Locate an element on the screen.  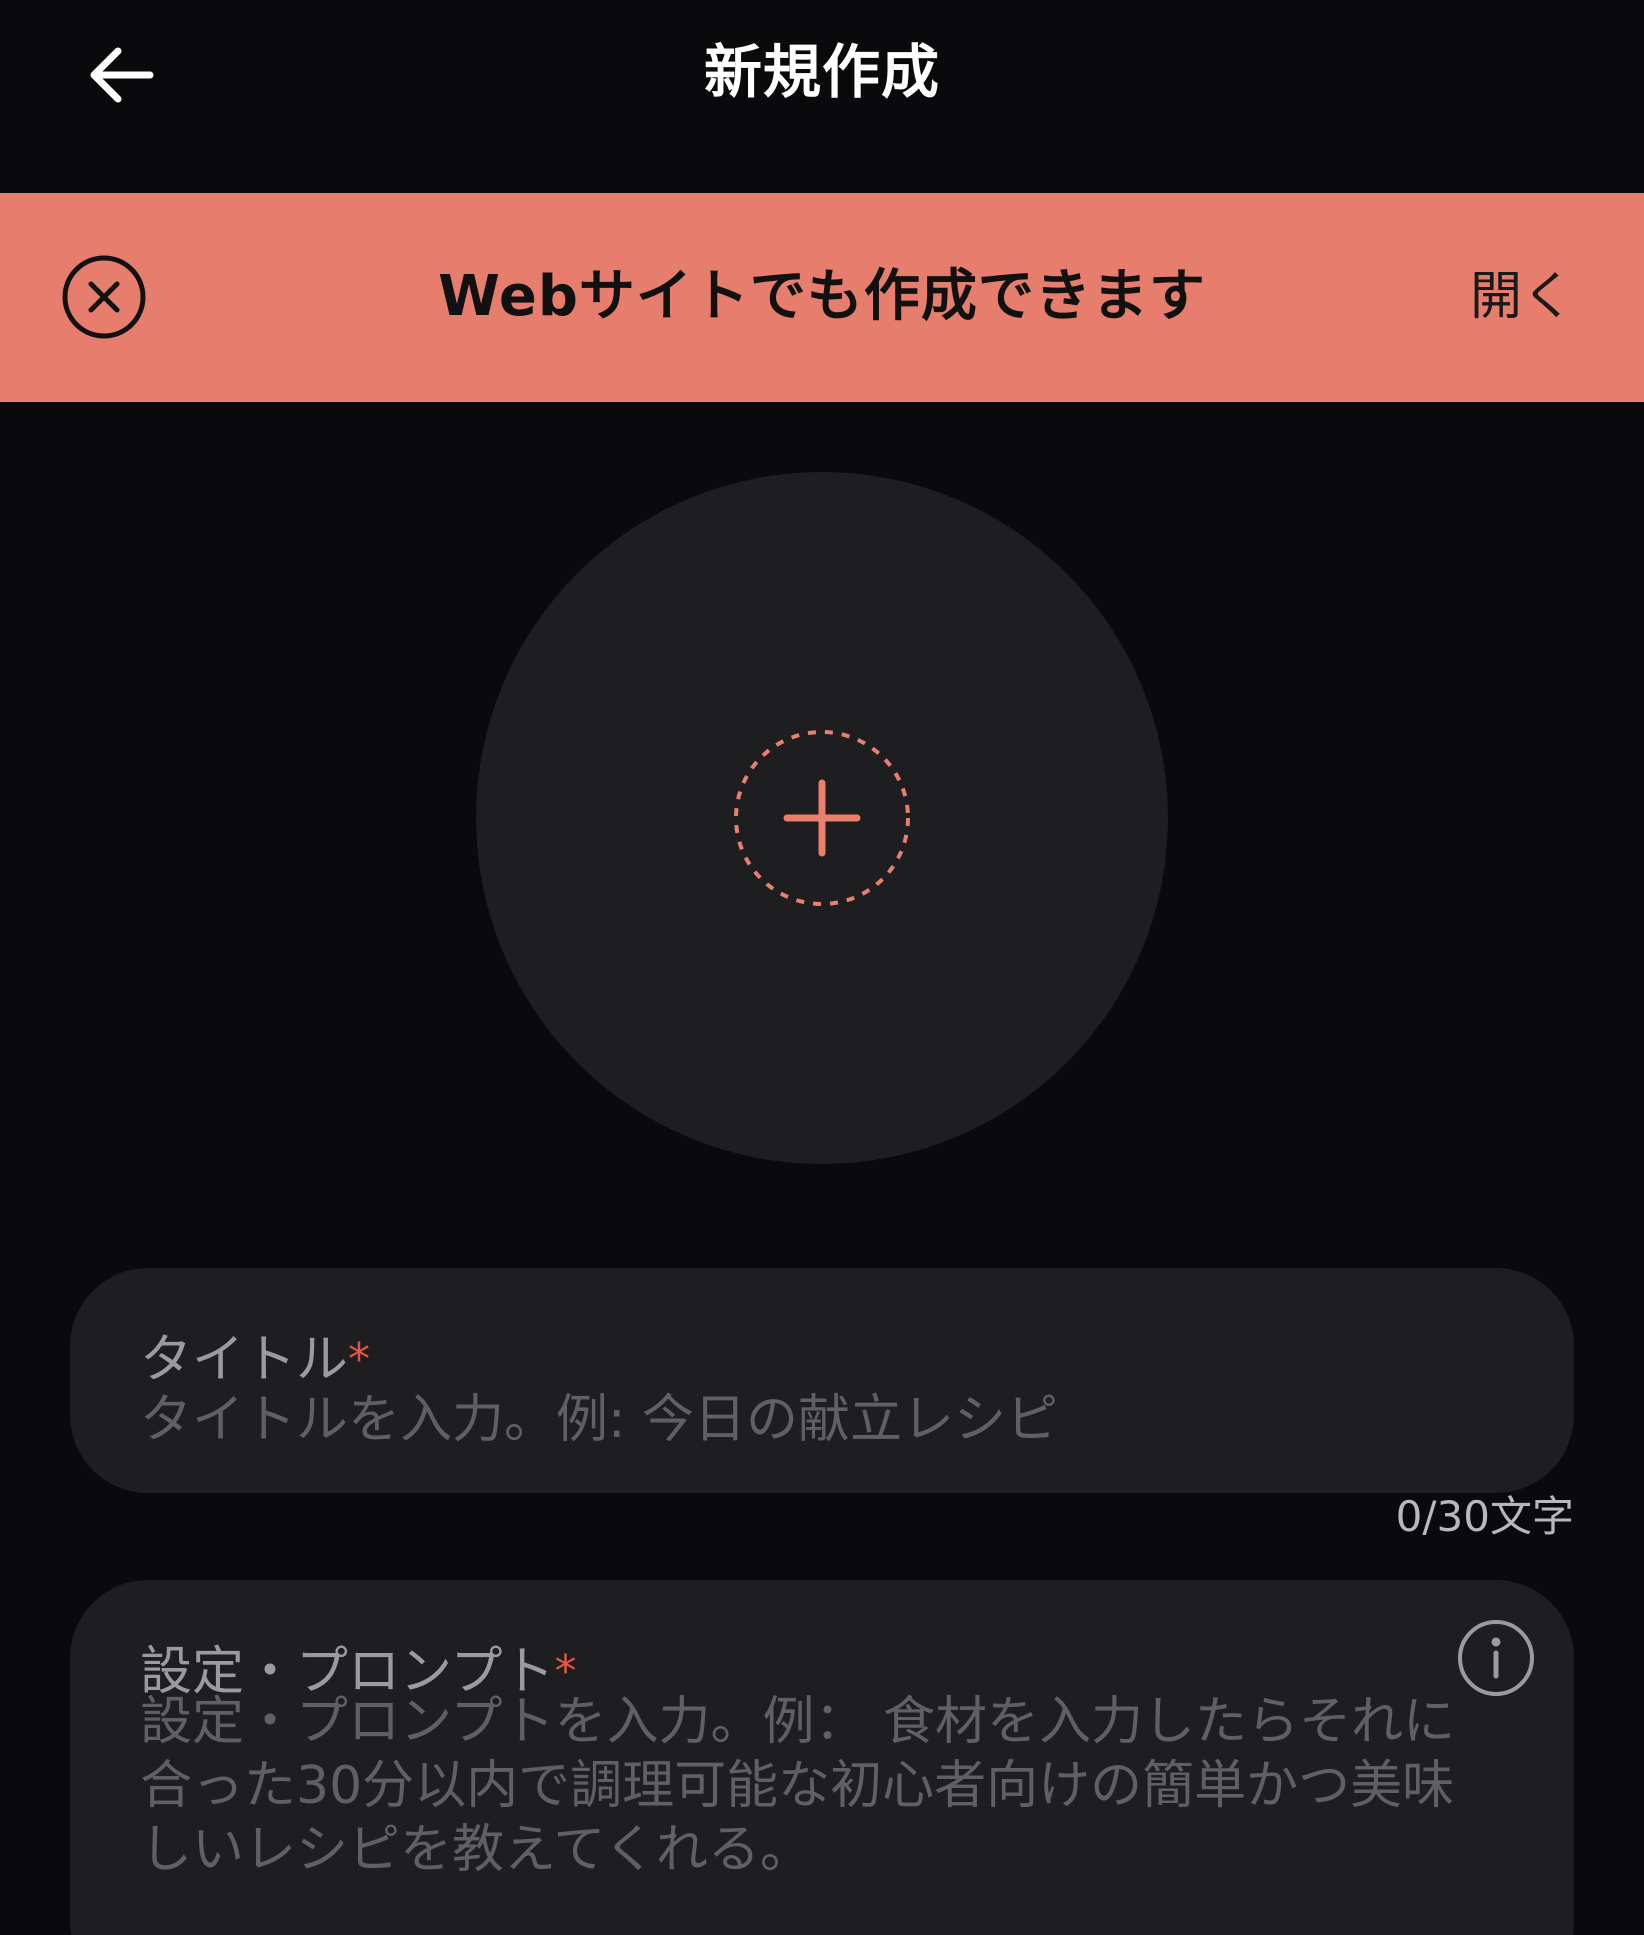
title-field-label: タイトル* is located at coordinates (255, 1360).